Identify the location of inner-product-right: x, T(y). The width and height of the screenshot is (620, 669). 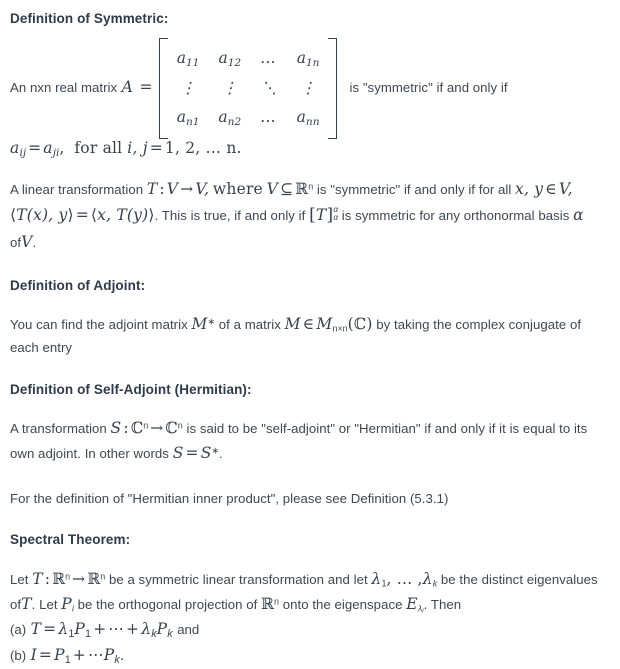
(123, 215).